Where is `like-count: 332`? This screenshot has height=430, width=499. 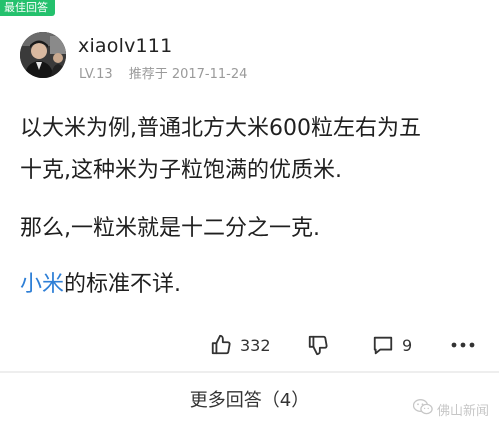 like-count: 332 is located at coordinates (255, 345).